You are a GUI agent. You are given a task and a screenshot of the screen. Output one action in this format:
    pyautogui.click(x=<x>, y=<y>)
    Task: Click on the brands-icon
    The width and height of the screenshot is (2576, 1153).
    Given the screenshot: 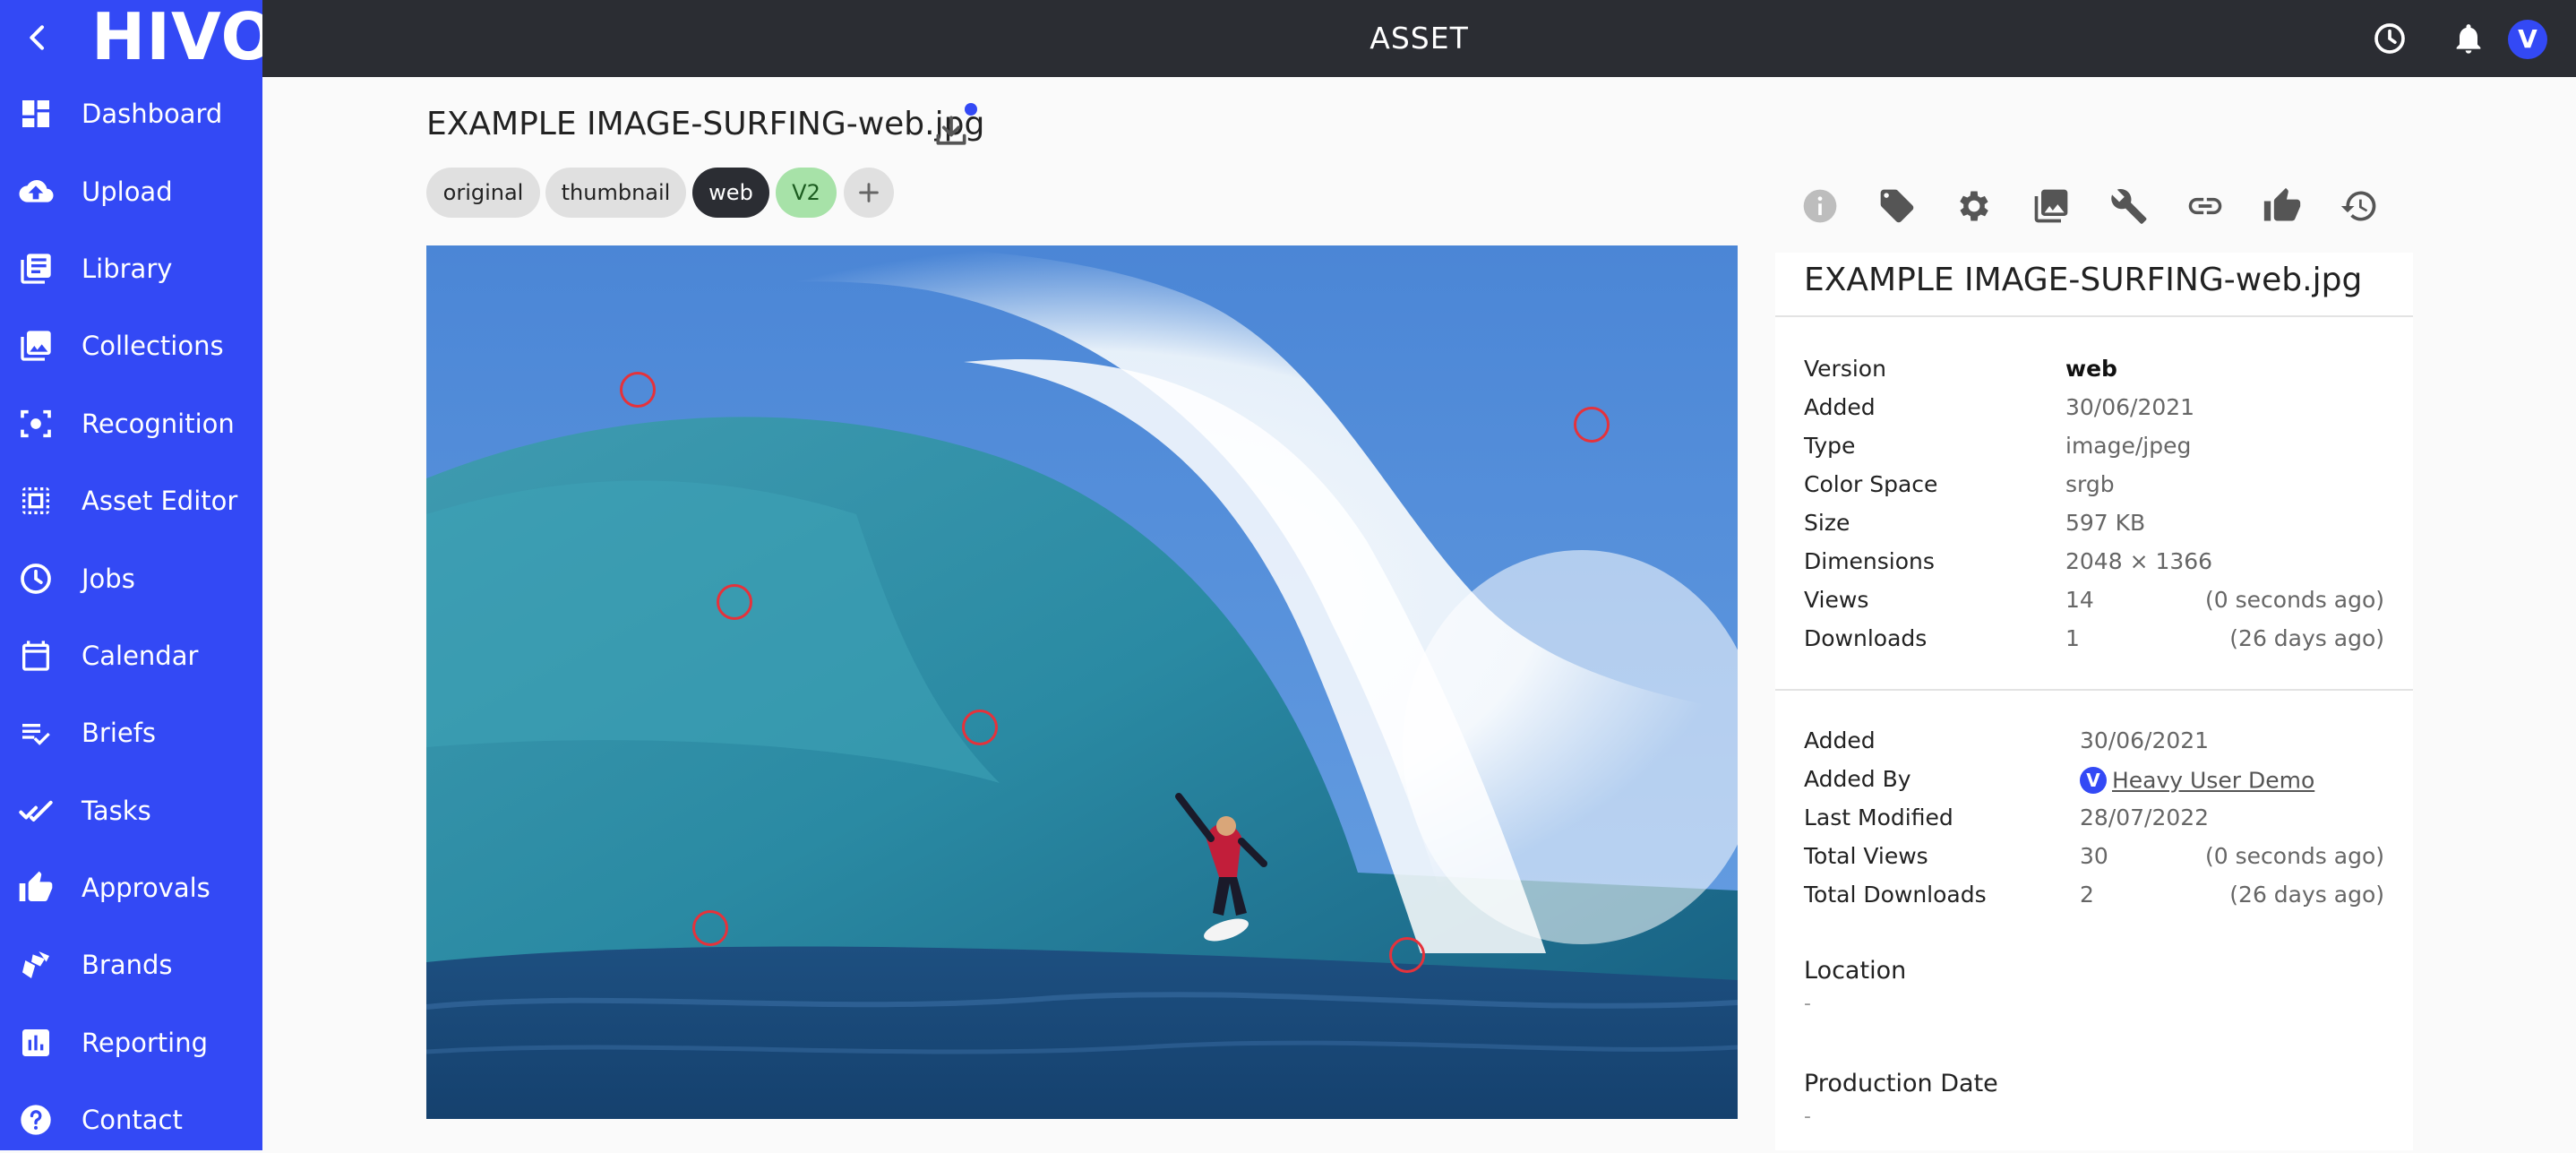 What is the action you would take?
    pyautogui.click(x=35, y=965)
    